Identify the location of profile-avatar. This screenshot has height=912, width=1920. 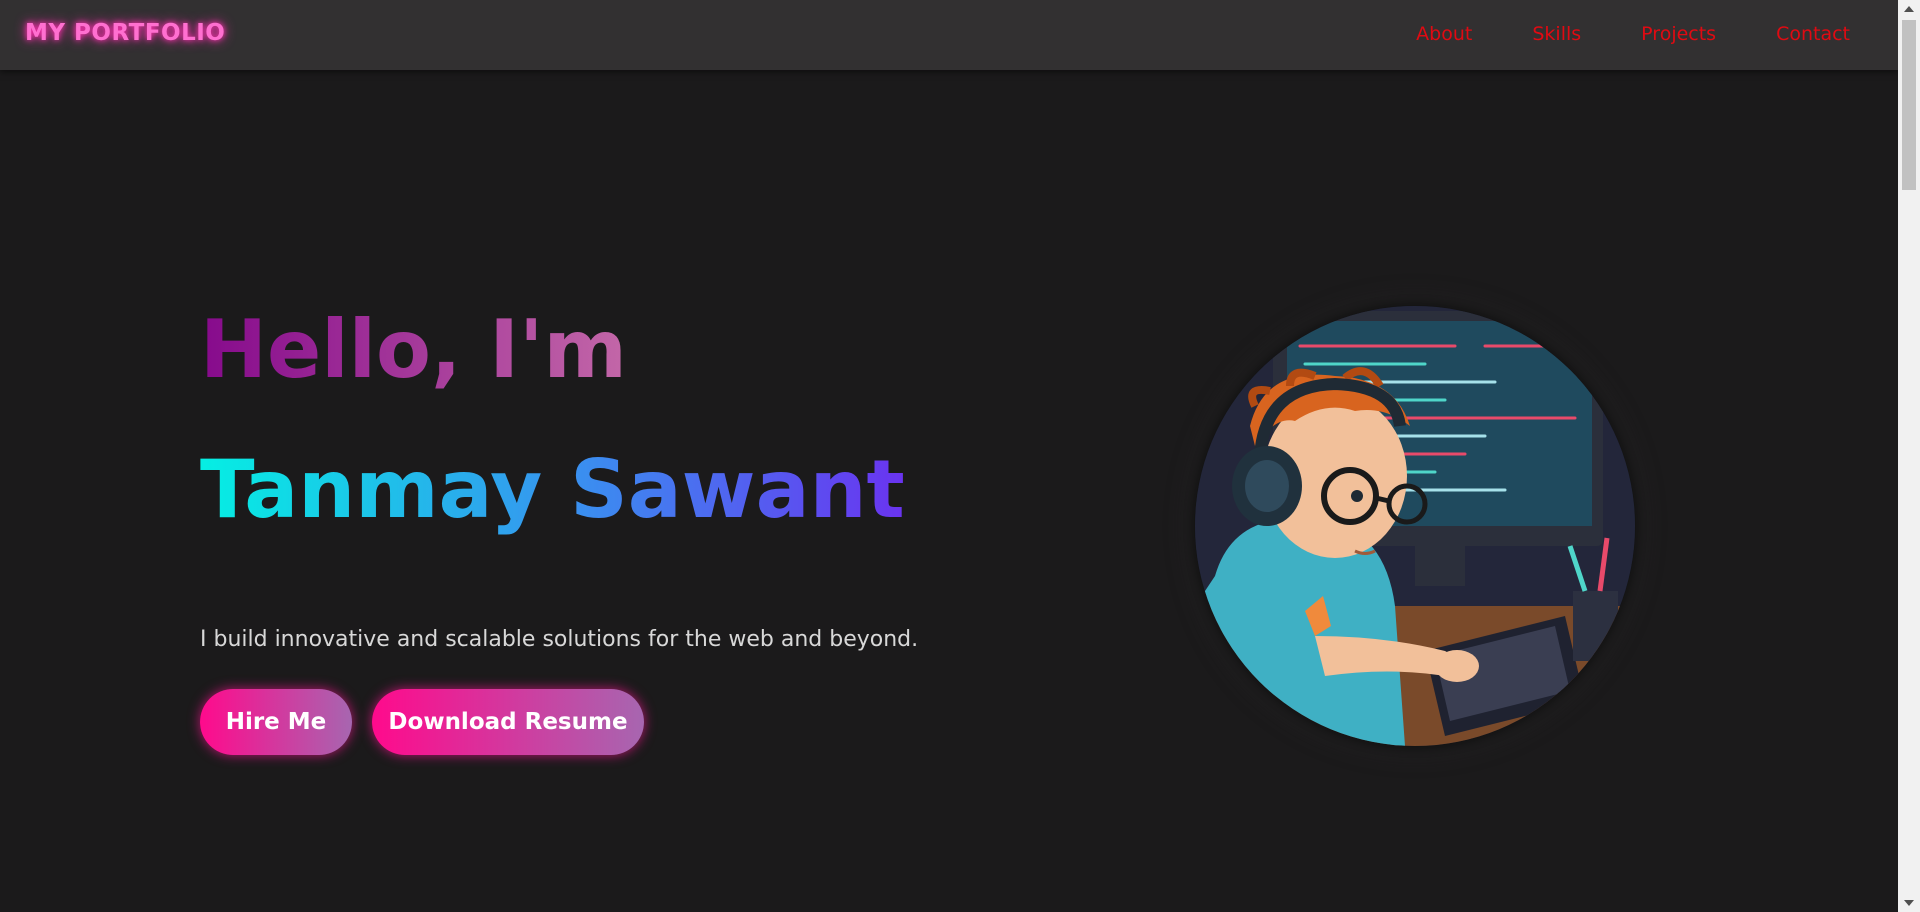
(1415, 526).